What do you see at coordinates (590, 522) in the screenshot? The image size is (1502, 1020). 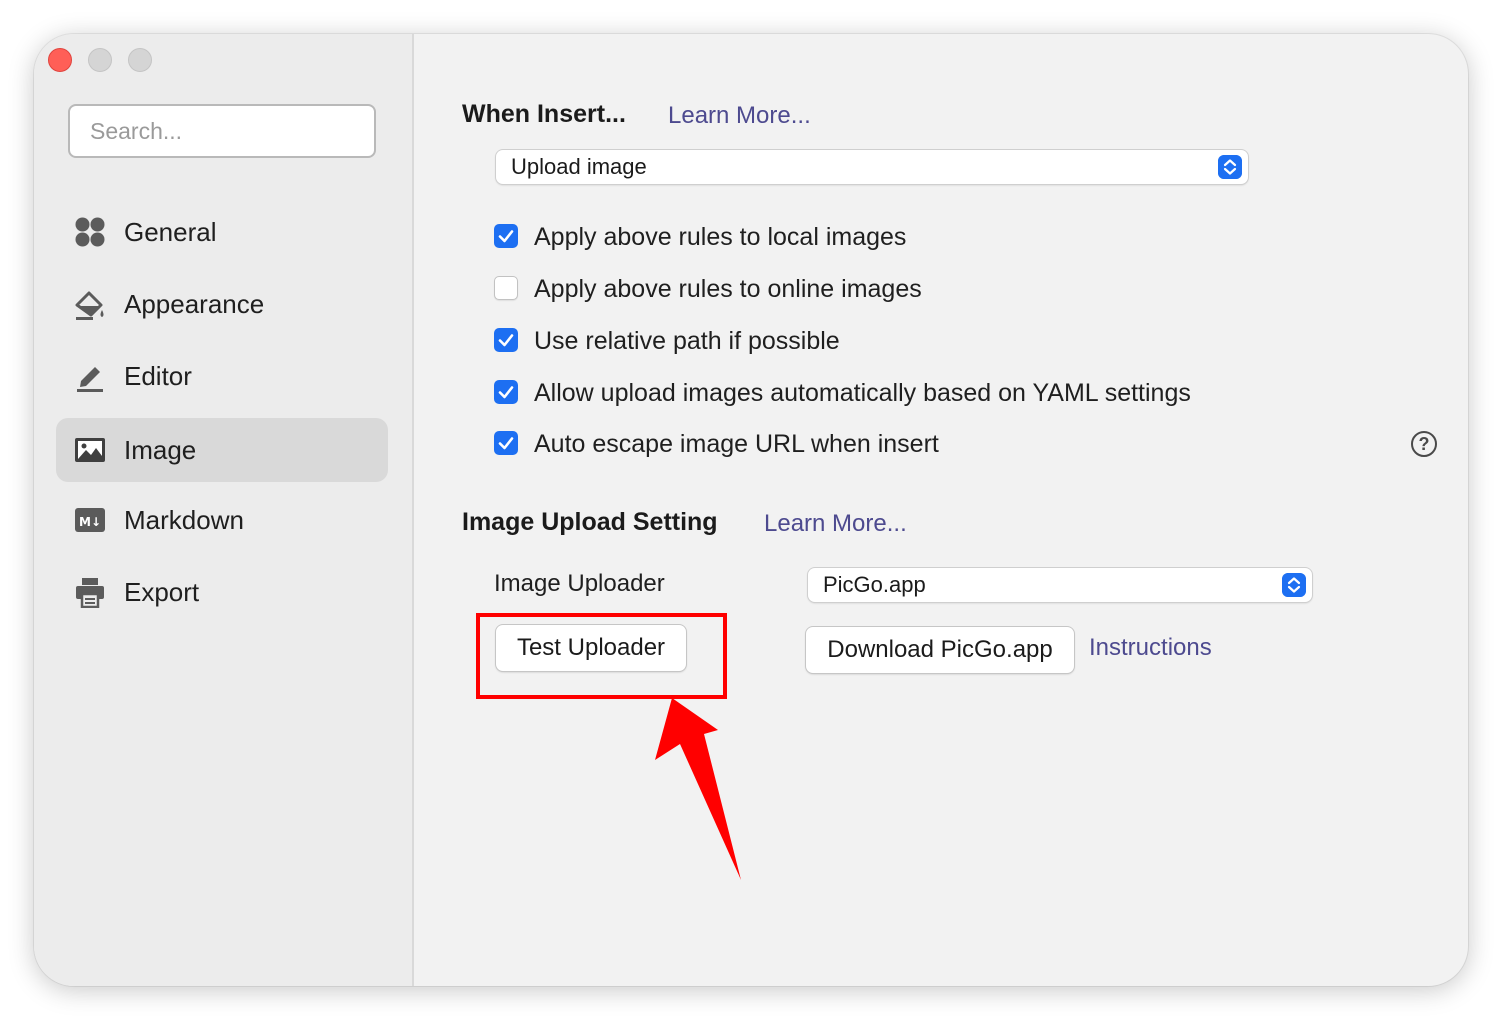 I see `upload-setting-heading: Image Upload Setting` at bounding box center [590, 522].